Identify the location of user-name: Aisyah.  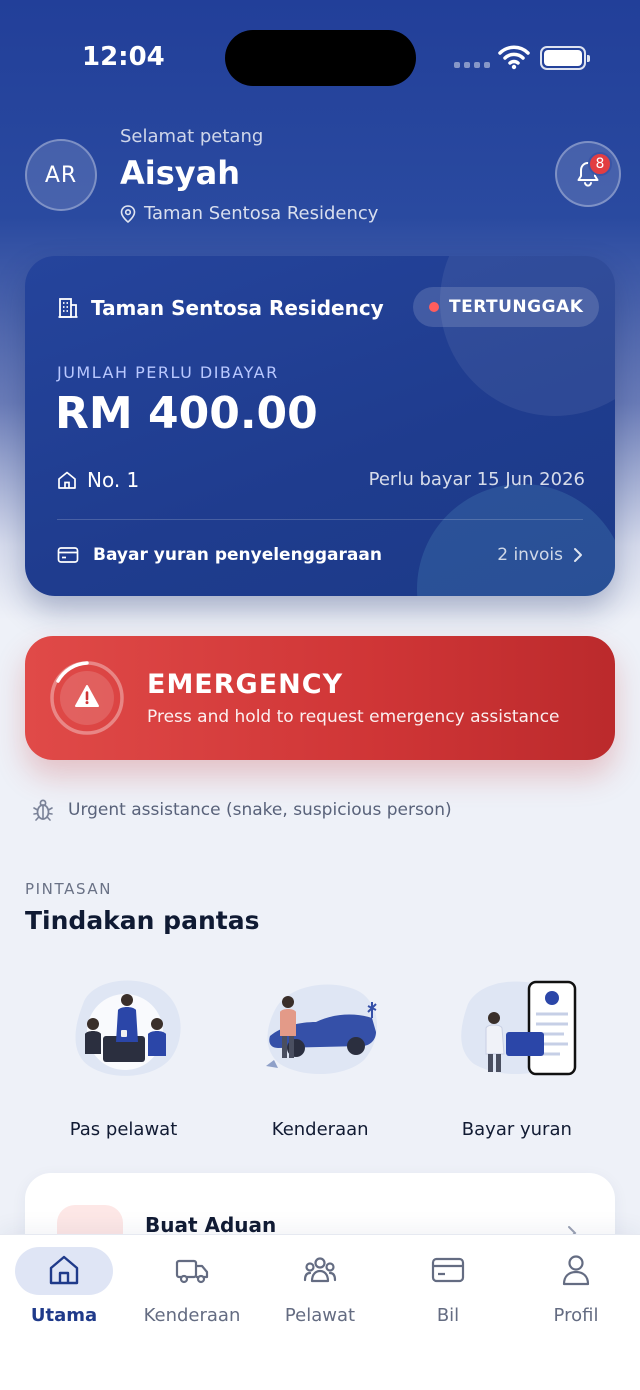
(180, 173).